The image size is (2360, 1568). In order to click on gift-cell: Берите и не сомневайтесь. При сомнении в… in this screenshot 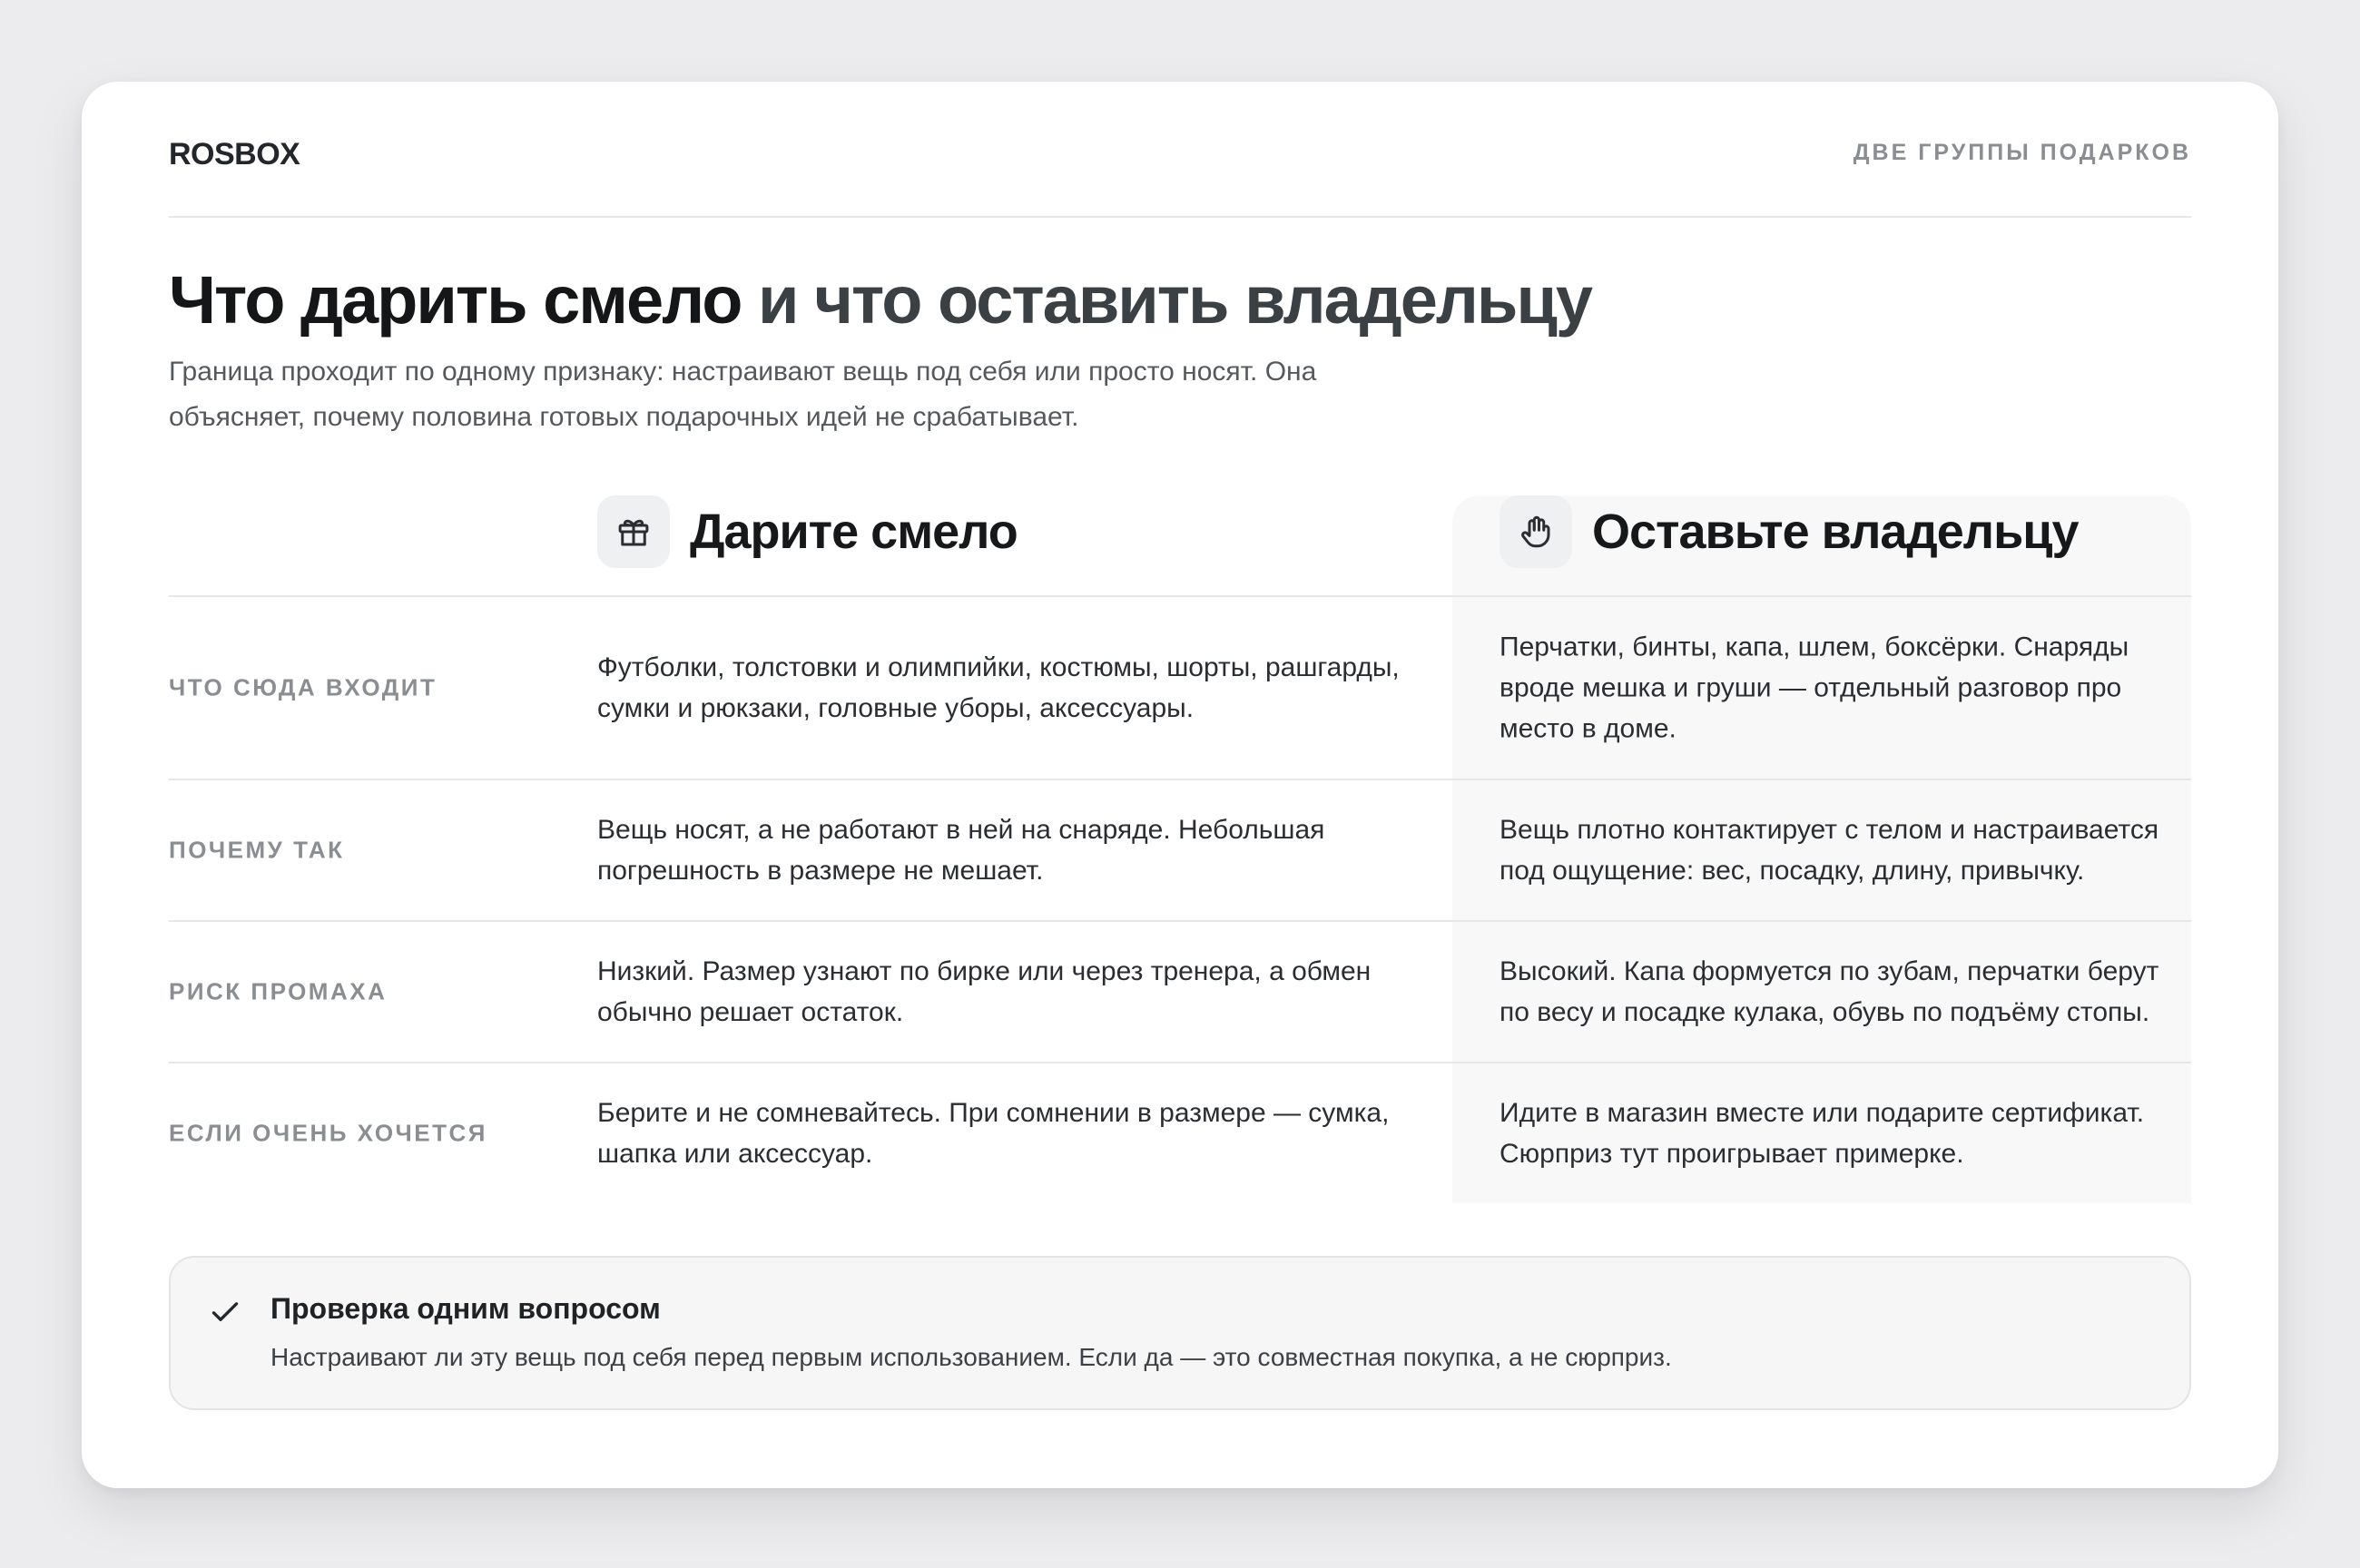, I will do `click(993, 1133)`.